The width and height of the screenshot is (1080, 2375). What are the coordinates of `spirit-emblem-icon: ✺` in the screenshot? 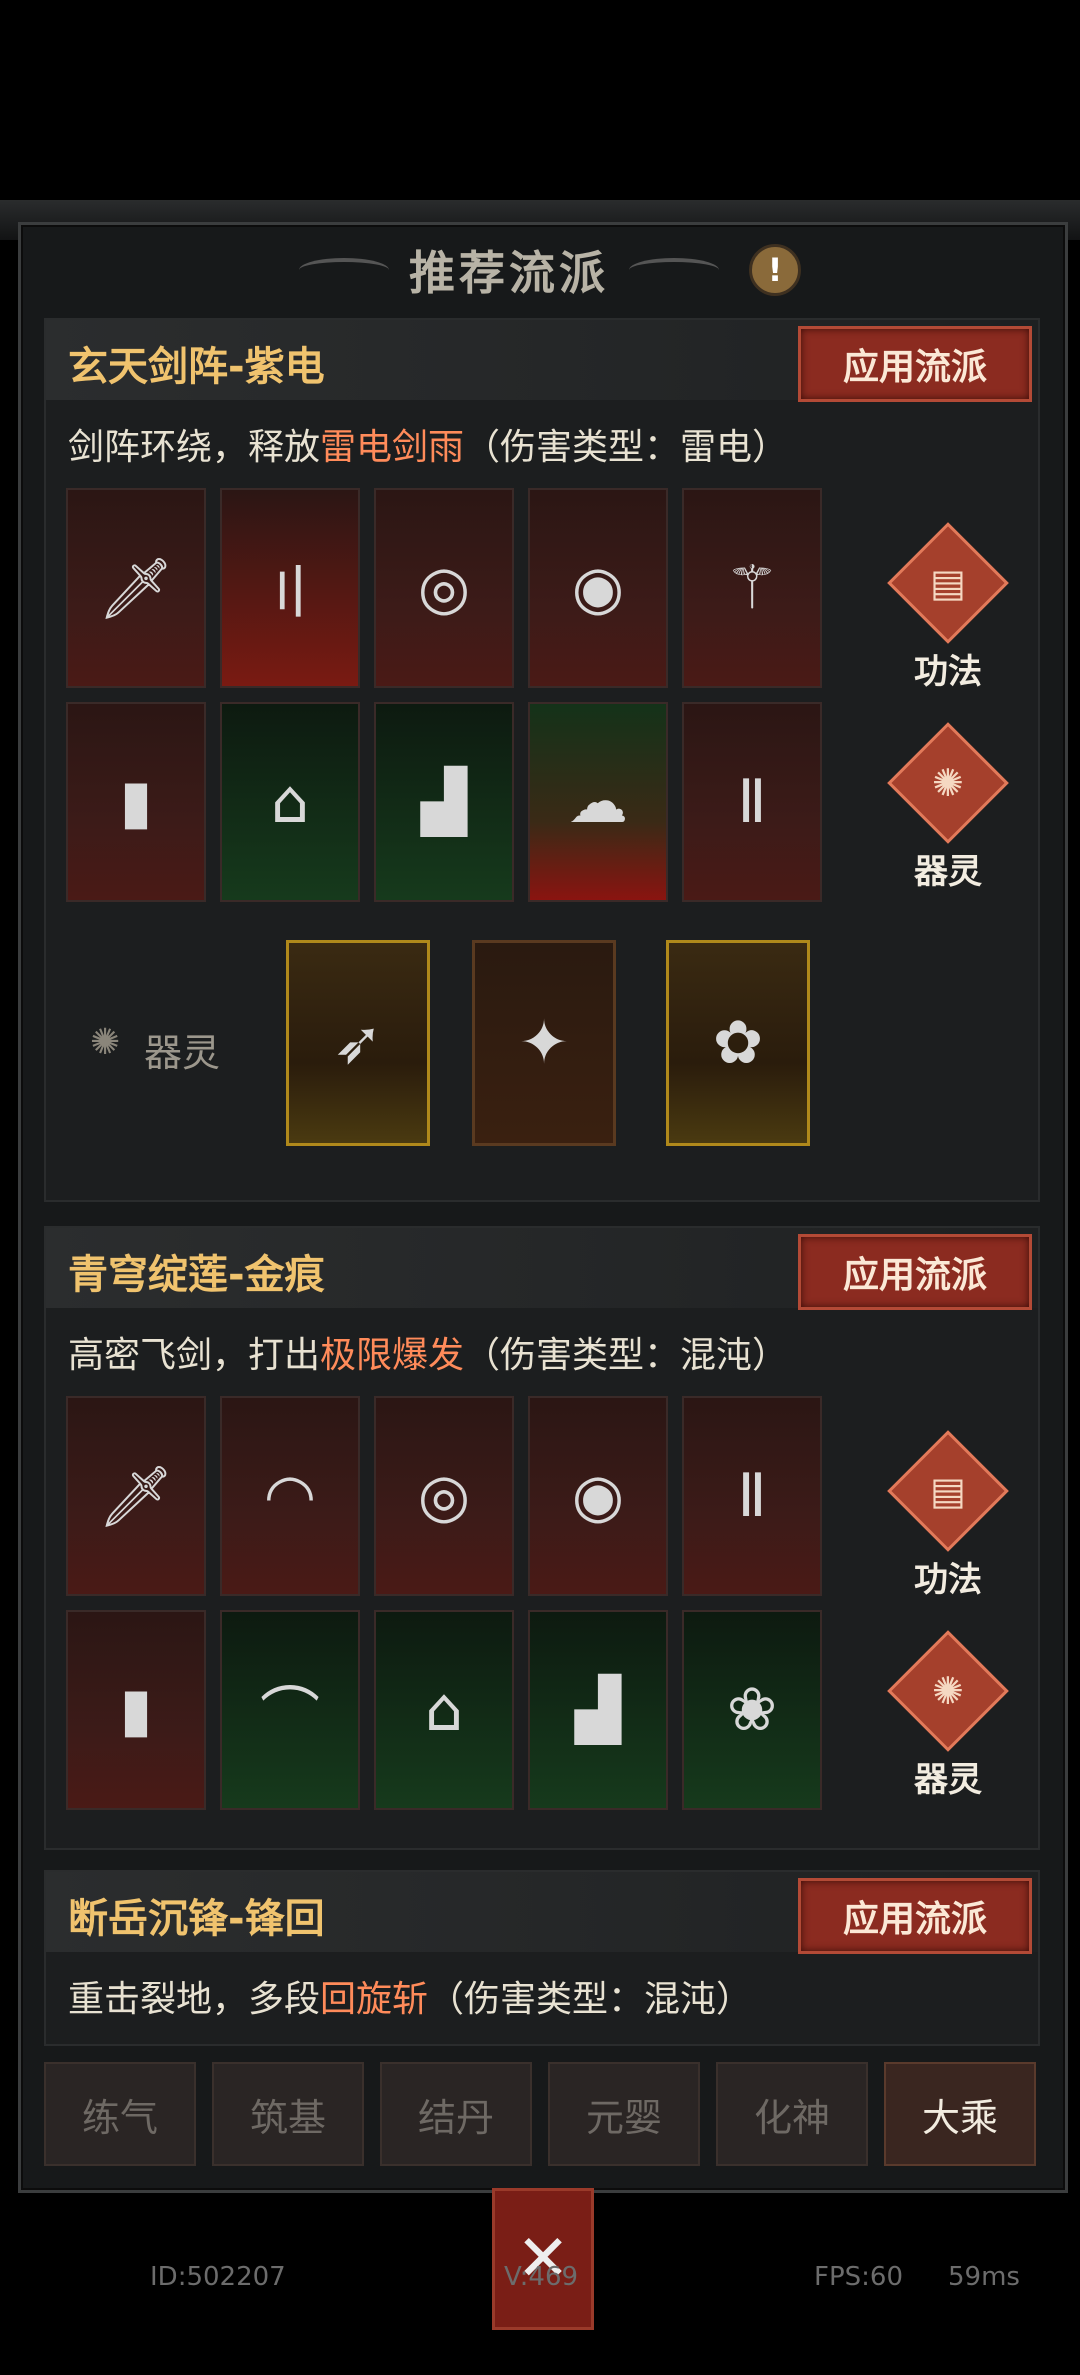 It's located at (105, 1042).